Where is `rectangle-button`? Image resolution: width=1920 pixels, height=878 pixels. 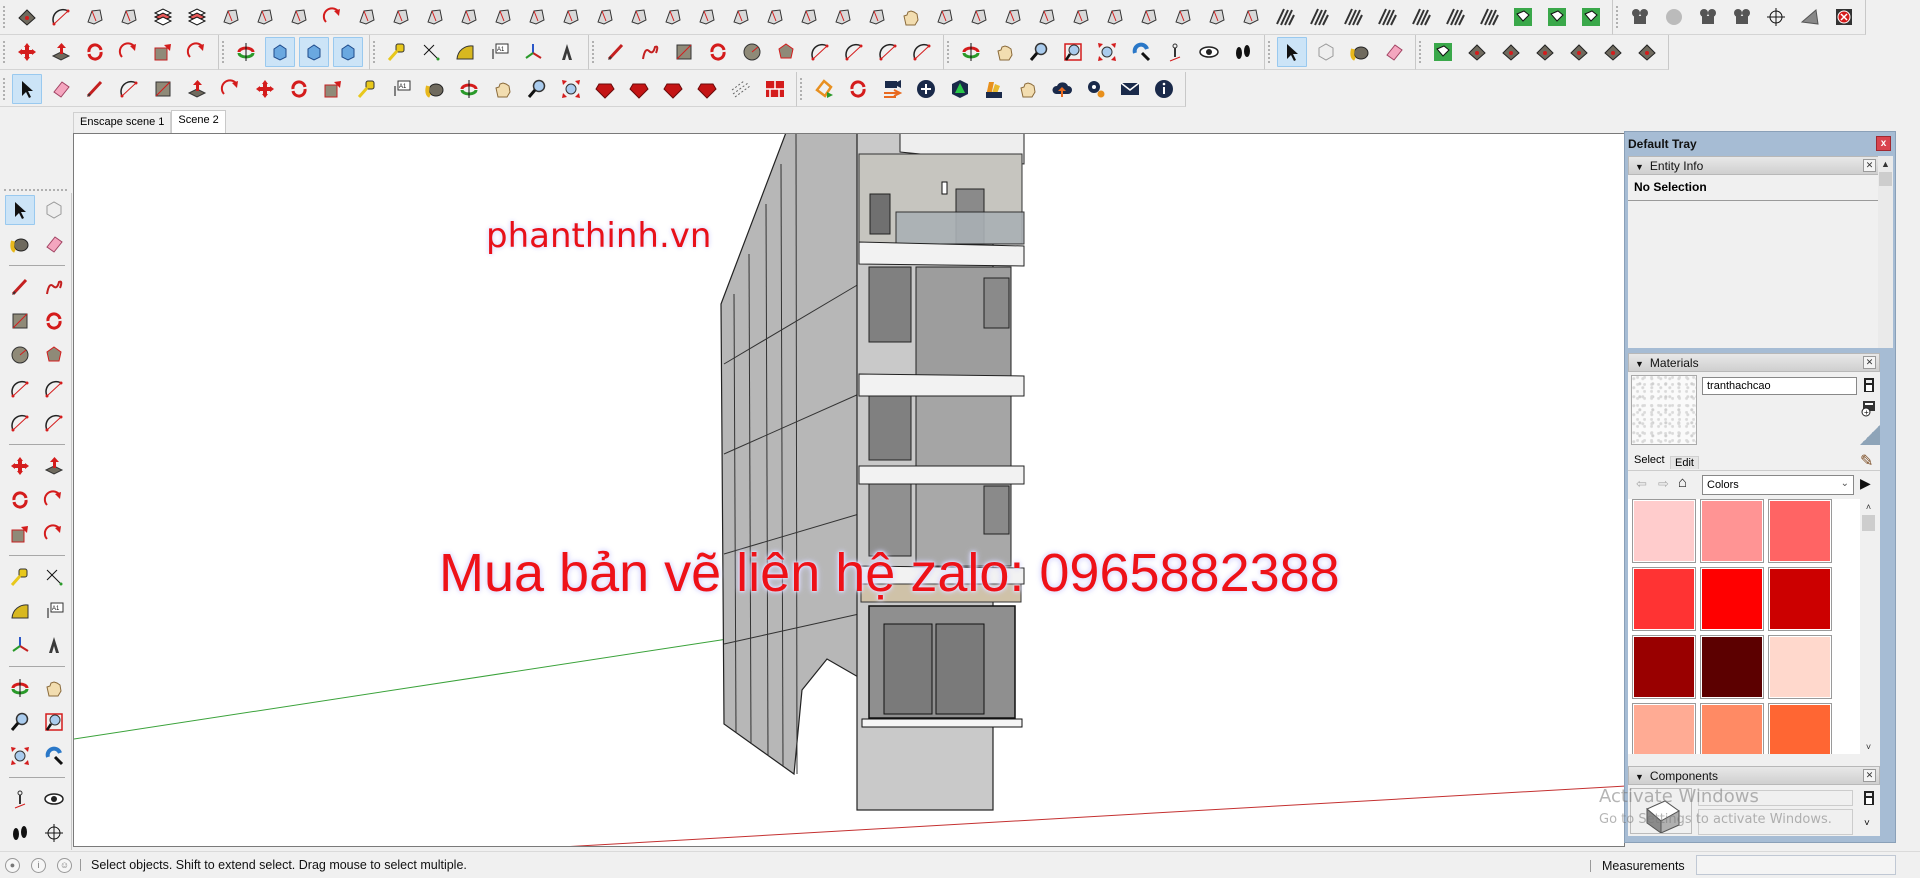
rectangle-button is located at coordinates (163, 89).